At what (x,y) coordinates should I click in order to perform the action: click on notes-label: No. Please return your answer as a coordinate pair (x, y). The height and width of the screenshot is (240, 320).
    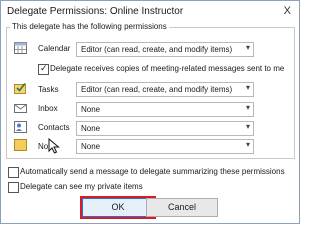
    Looking at the image, I should click on (43, 146).